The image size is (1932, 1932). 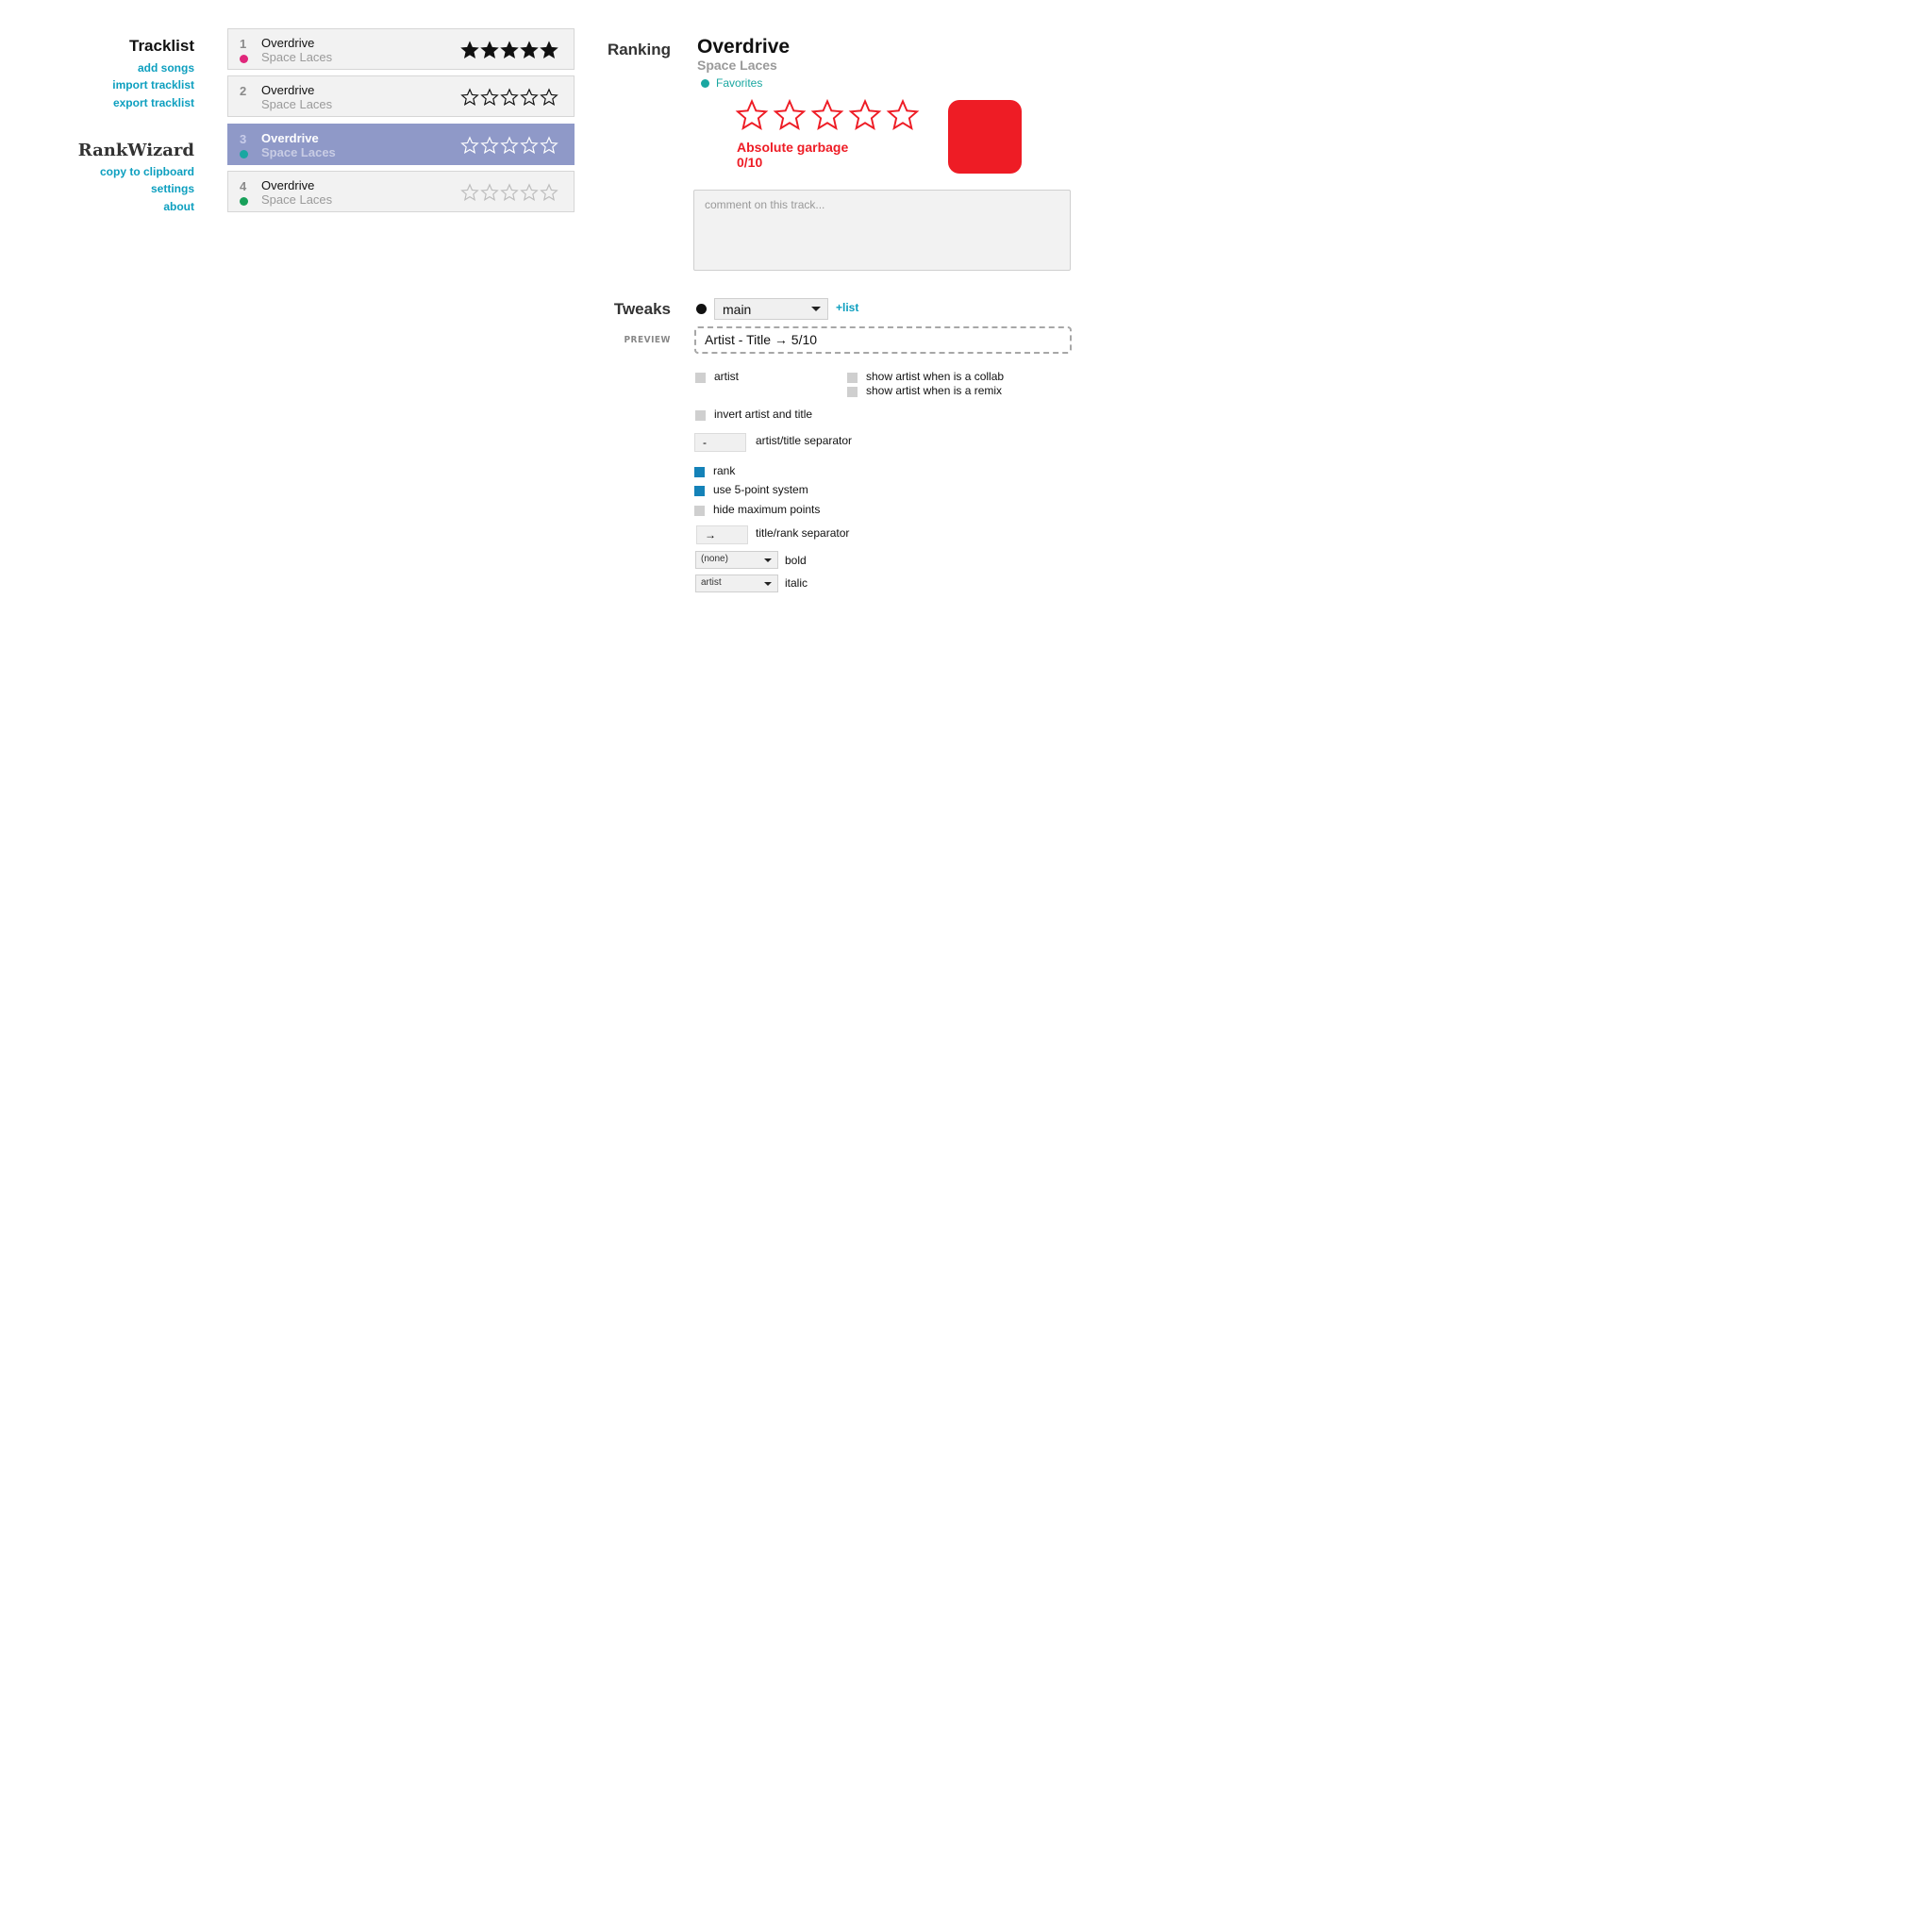 I want to click on app-logo: RankWizard, so click(x=135, y=150).